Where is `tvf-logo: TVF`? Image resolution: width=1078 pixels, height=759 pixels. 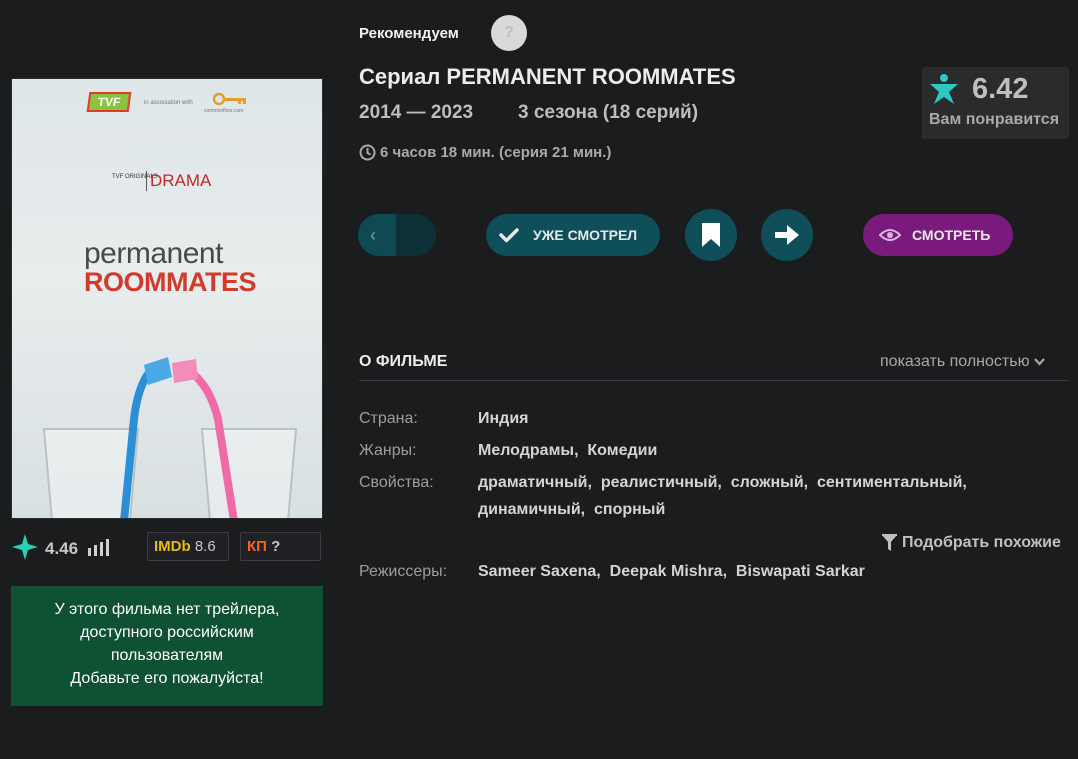
tvf-logo: TVF is located at coordinates (109, 102).